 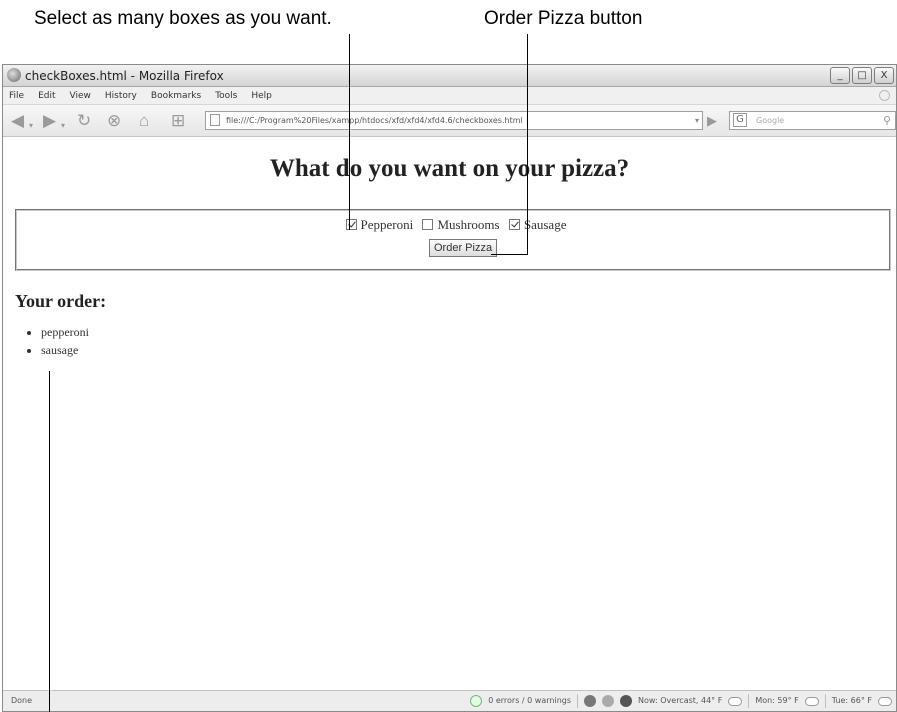 I want to click on sausage-label: Sausage, so click(x=545, y=224).